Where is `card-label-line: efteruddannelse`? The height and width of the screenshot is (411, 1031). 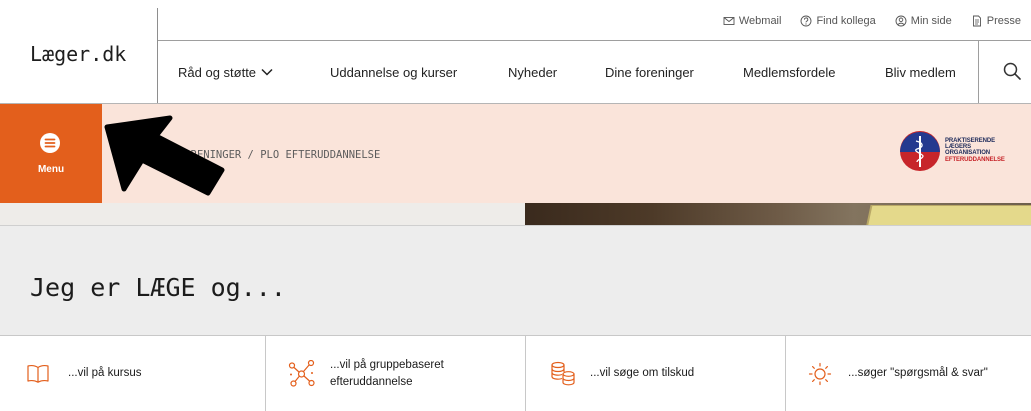
card-label-line: efteruddannelse is located at coordinates (371, 381).